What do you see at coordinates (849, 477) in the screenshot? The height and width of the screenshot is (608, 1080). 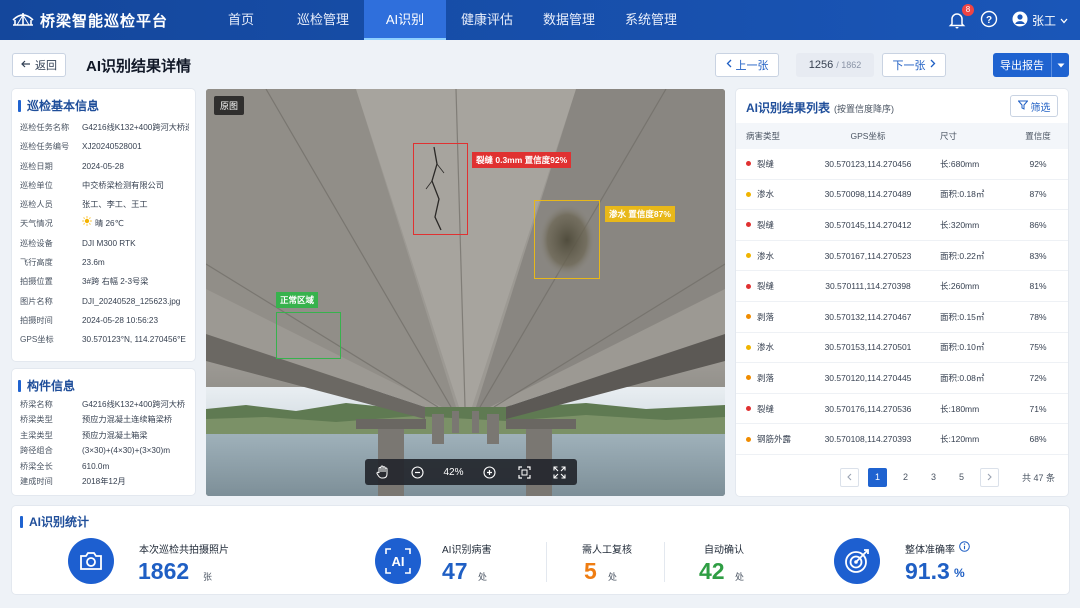 I see `page-prev-button` at bounding box center [849, 477].